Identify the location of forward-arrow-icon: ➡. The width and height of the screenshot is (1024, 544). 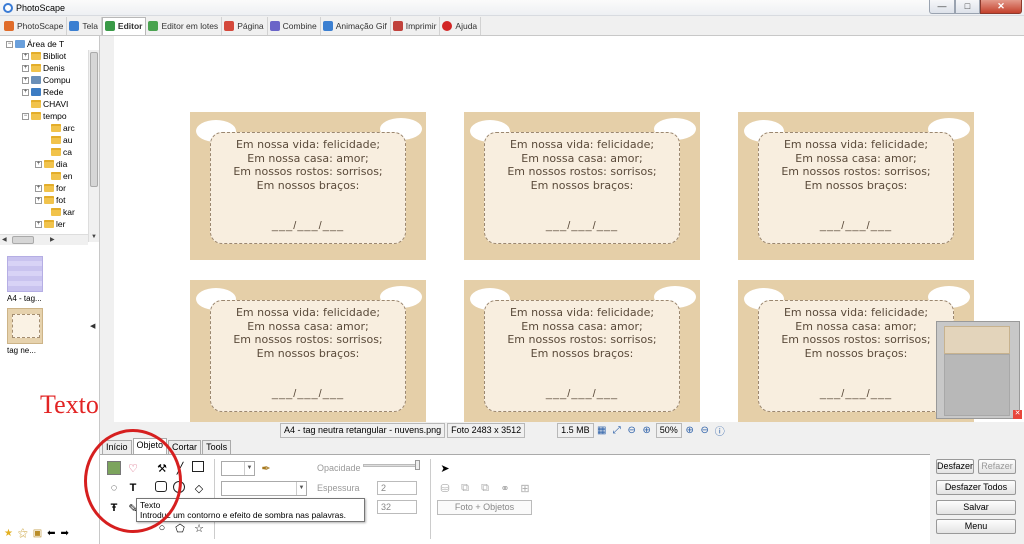
(65, 533).